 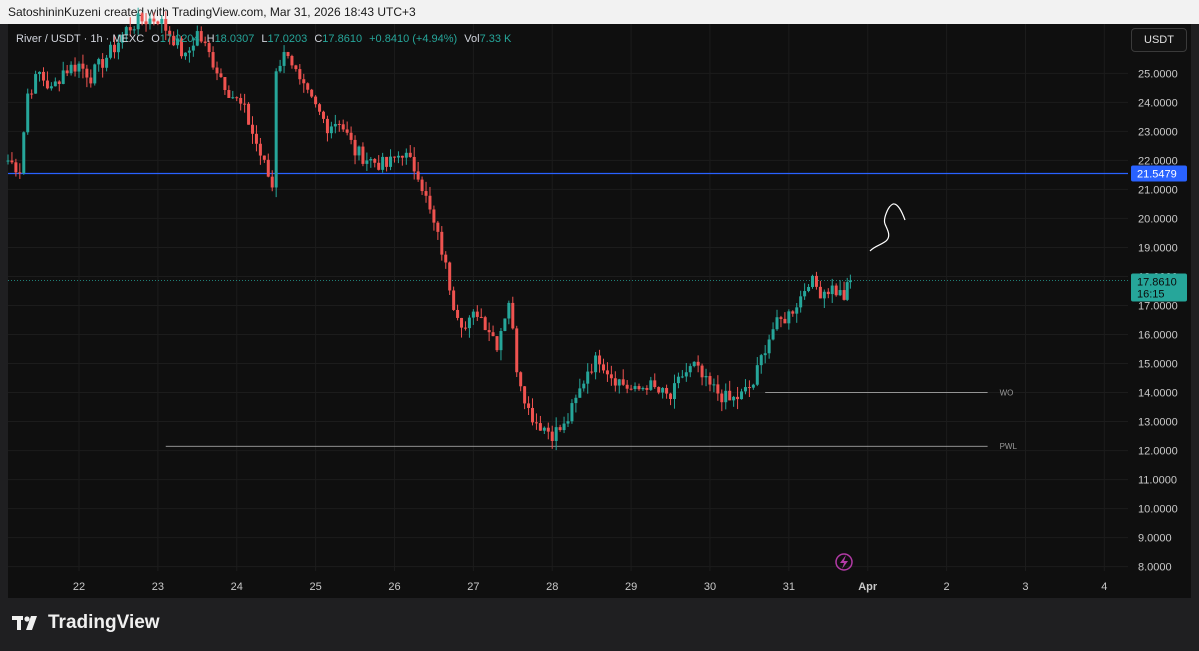 I want to click on flash-icon, so click(x=844, y=562).